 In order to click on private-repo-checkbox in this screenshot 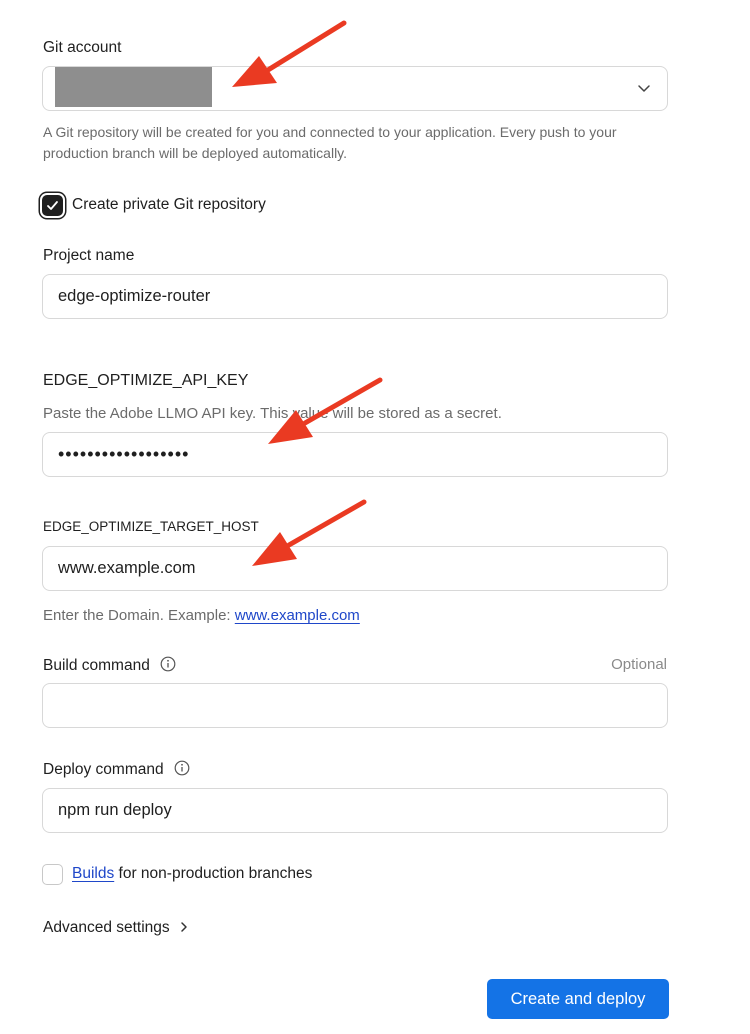, I will do `click(52, 205)`.